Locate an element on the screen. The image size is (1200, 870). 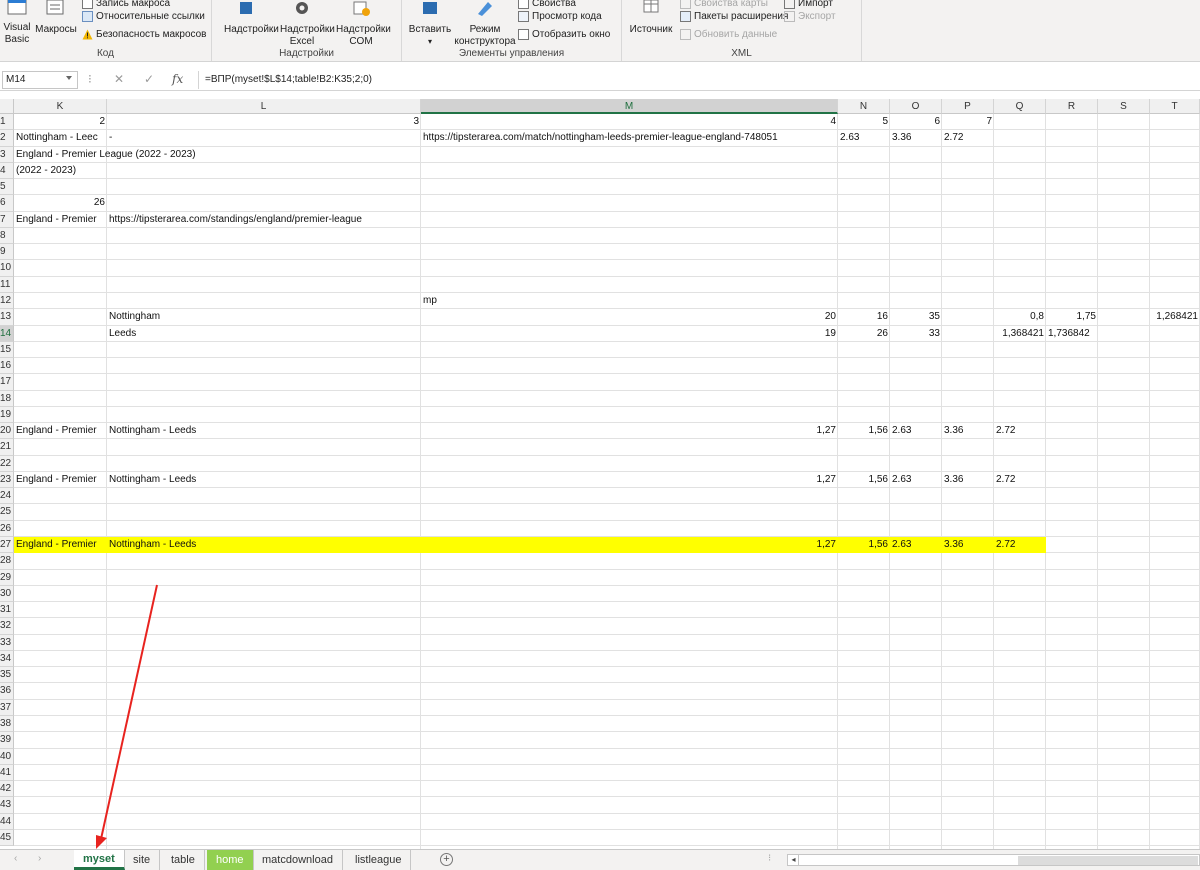
cell-n27: 1,56 is located at coordinates (864, 545).